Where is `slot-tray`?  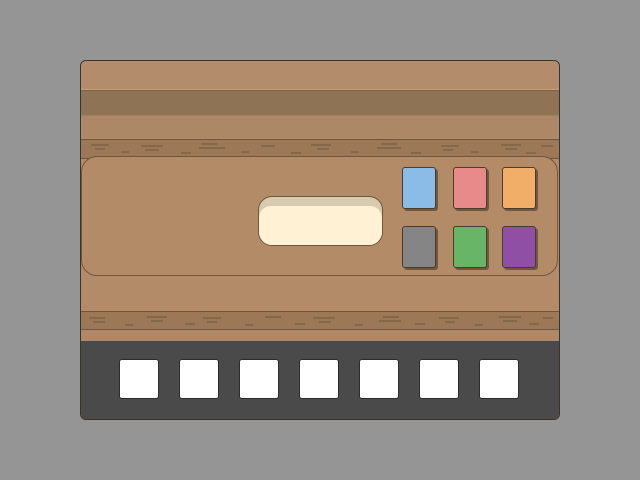
slot-tray is located at coordinates (320, 380).